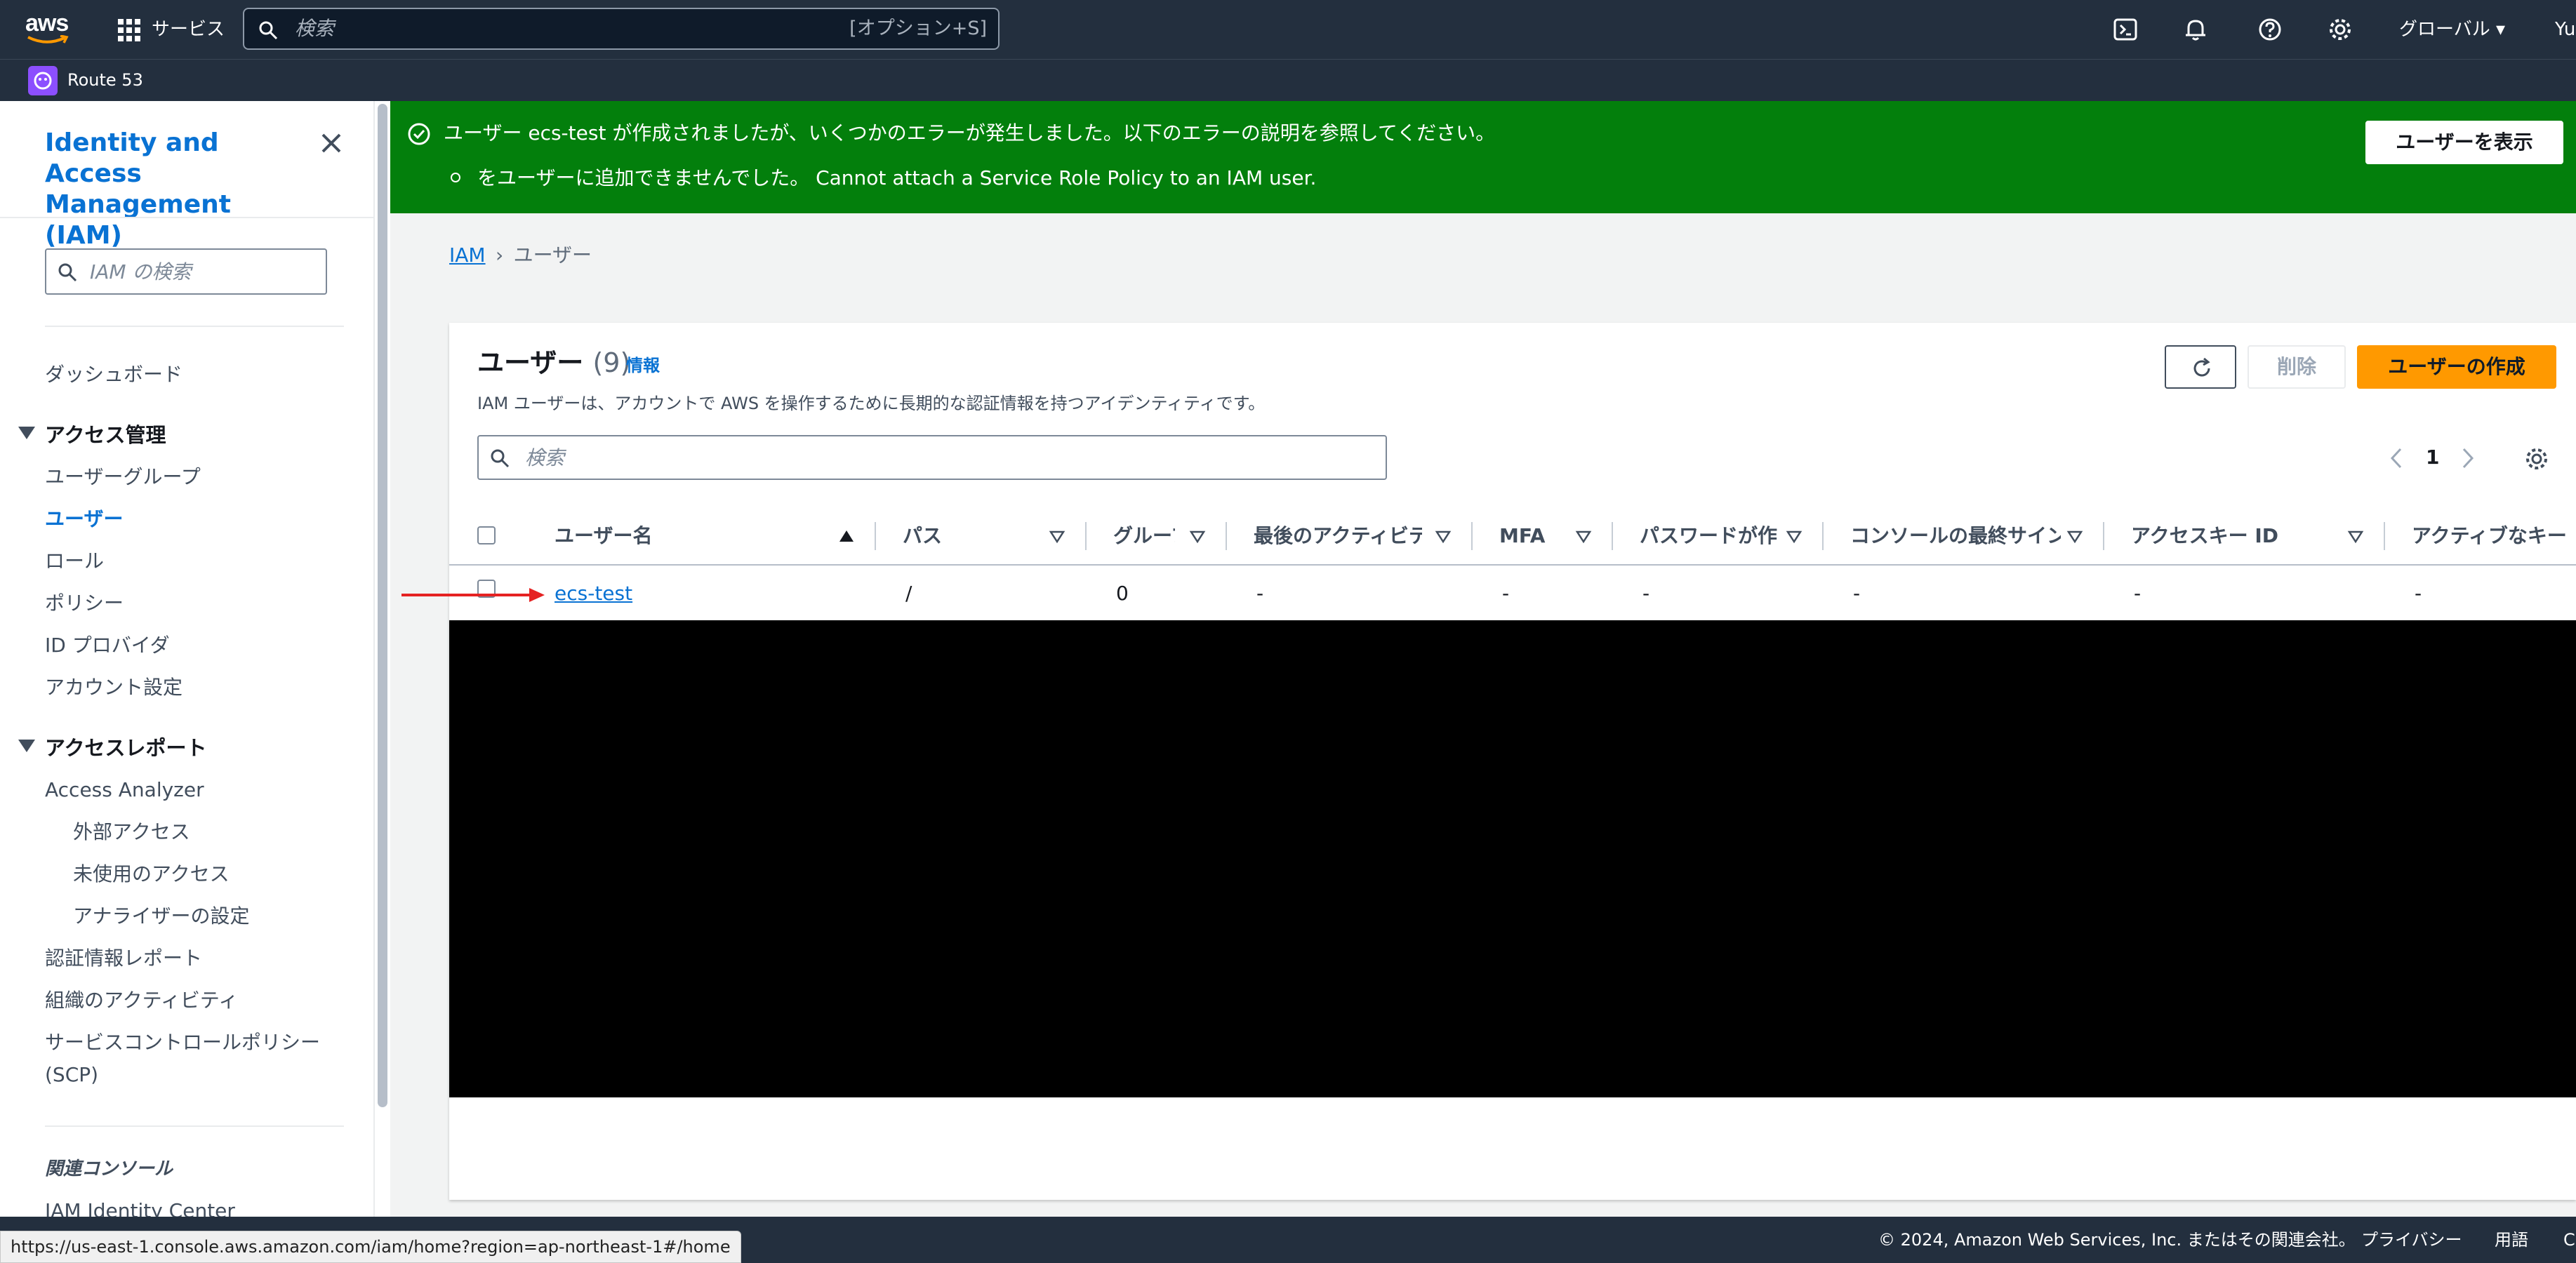  I want to click on close-icon, so click(331, 143).